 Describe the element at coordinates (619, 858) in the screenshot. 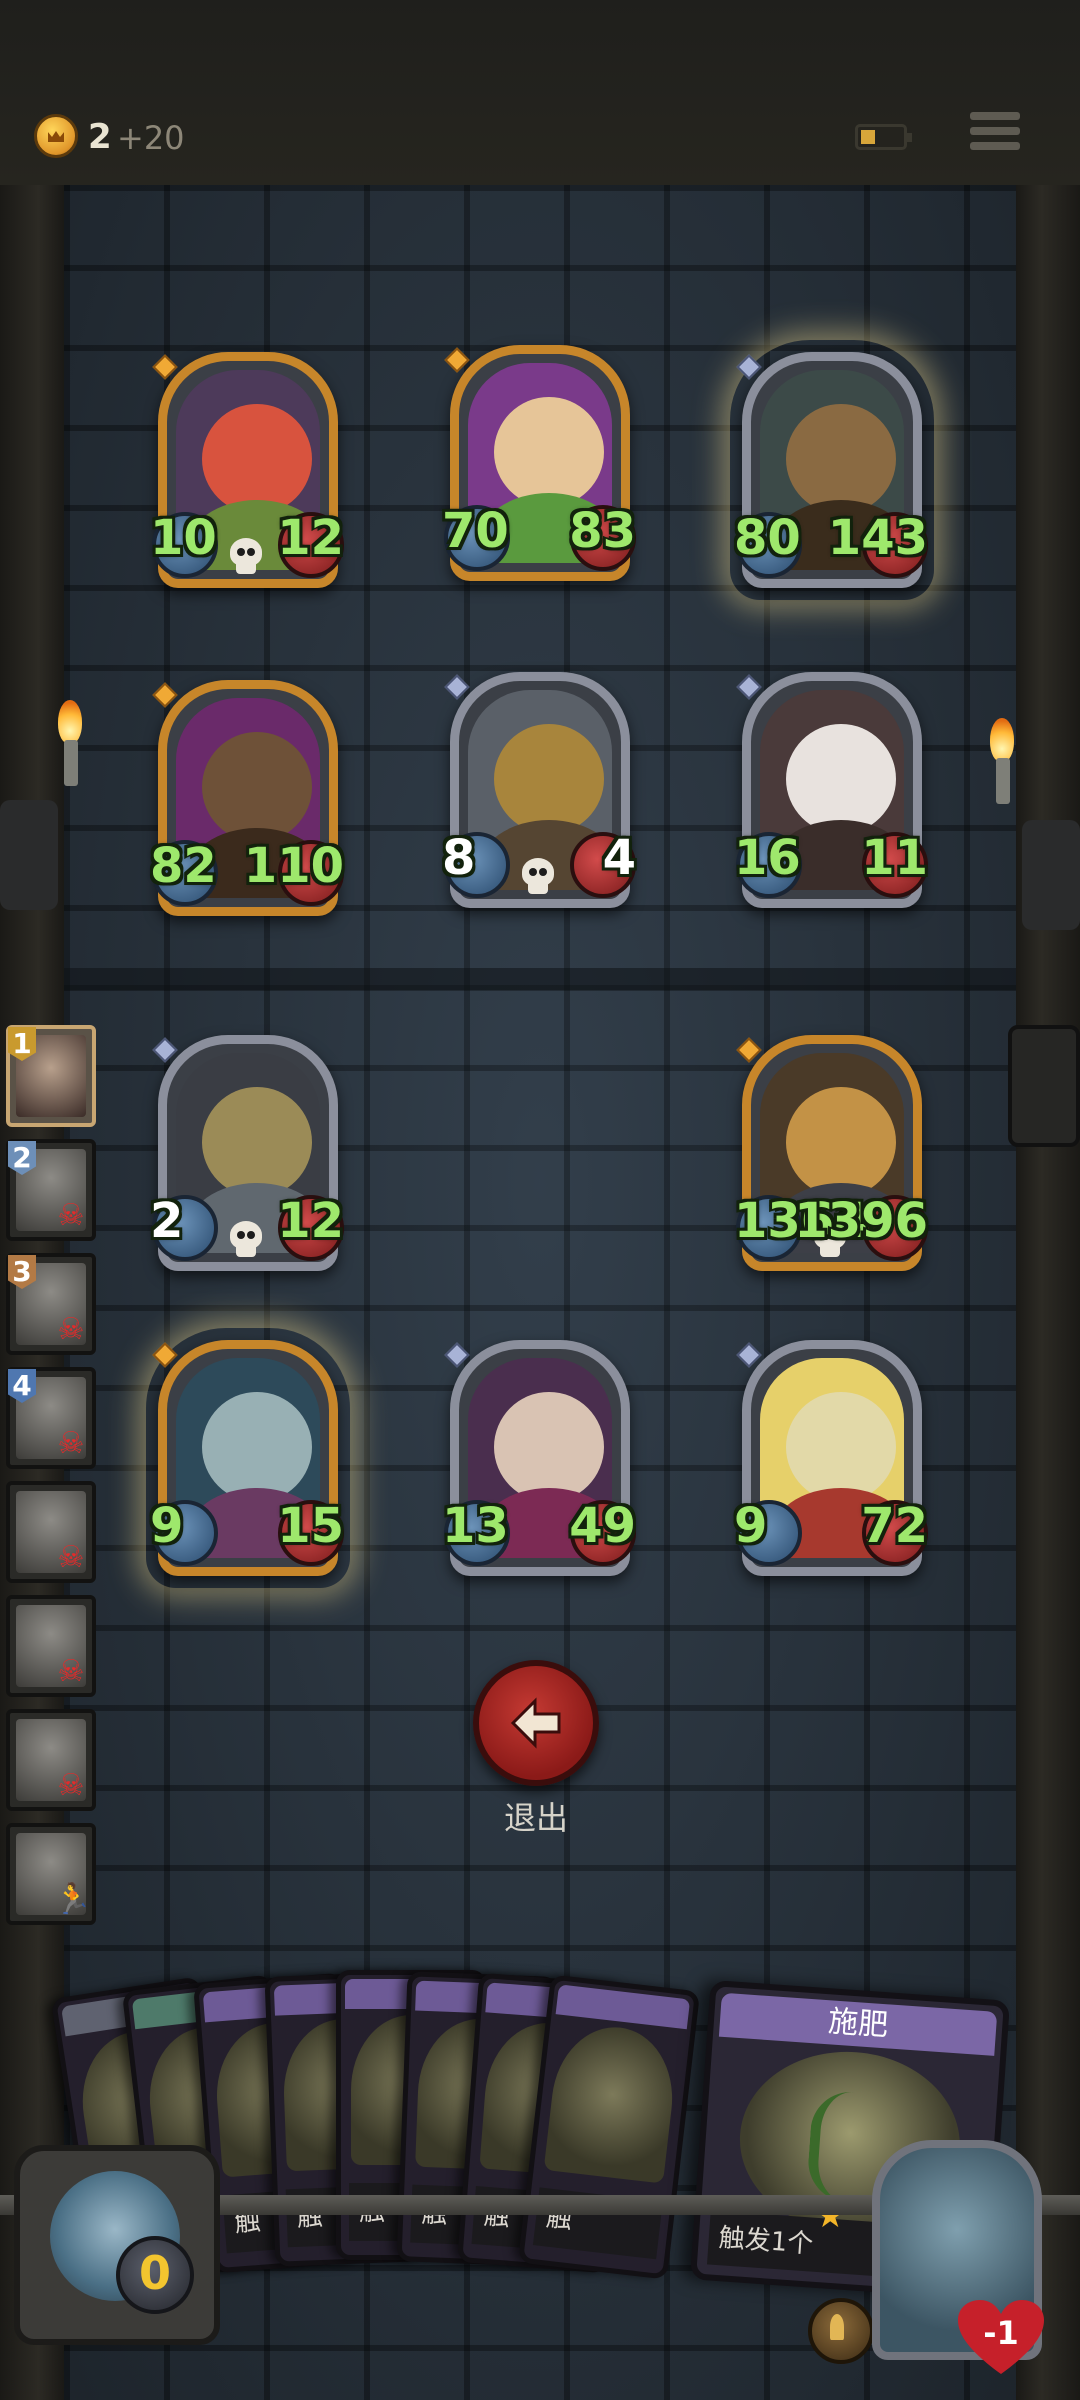

I see `unit-health: 4` at that location.